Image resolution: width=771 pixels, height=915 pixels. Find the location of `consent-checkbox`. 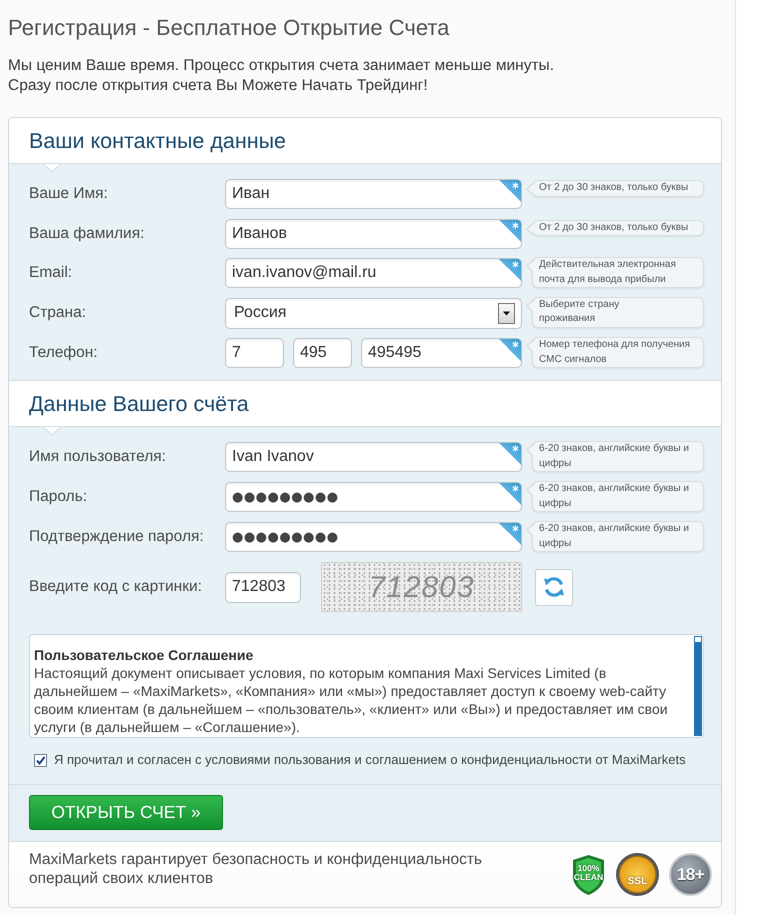

consent-checkbox is located at coordinates (40, 760).